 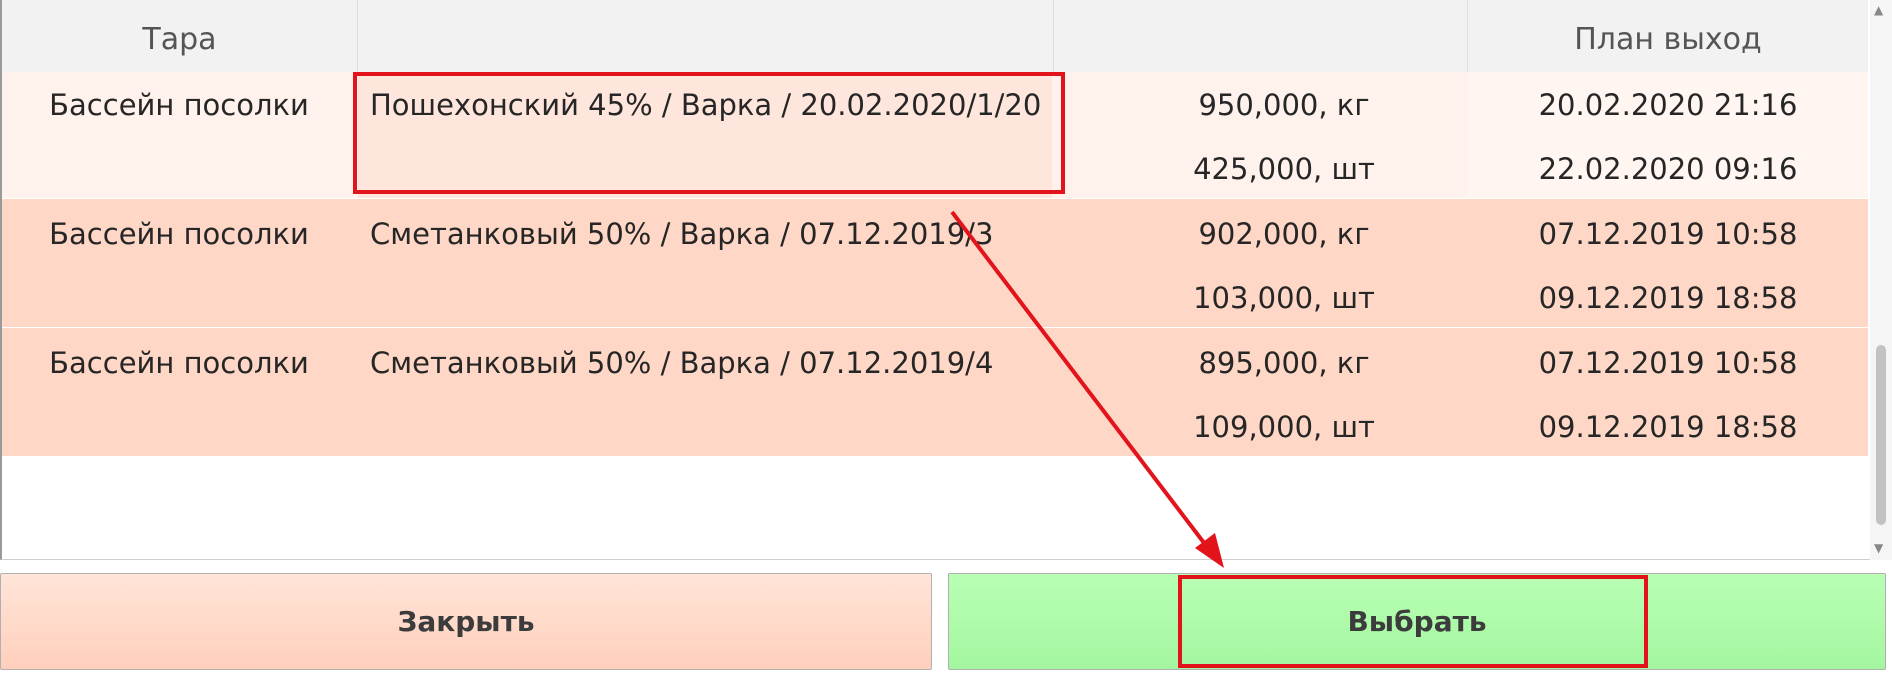 What do you see at coordinates (1668, 36) in the screenshot?
I see `column-header-plan: План выход` at bounding box center [1668, 36].